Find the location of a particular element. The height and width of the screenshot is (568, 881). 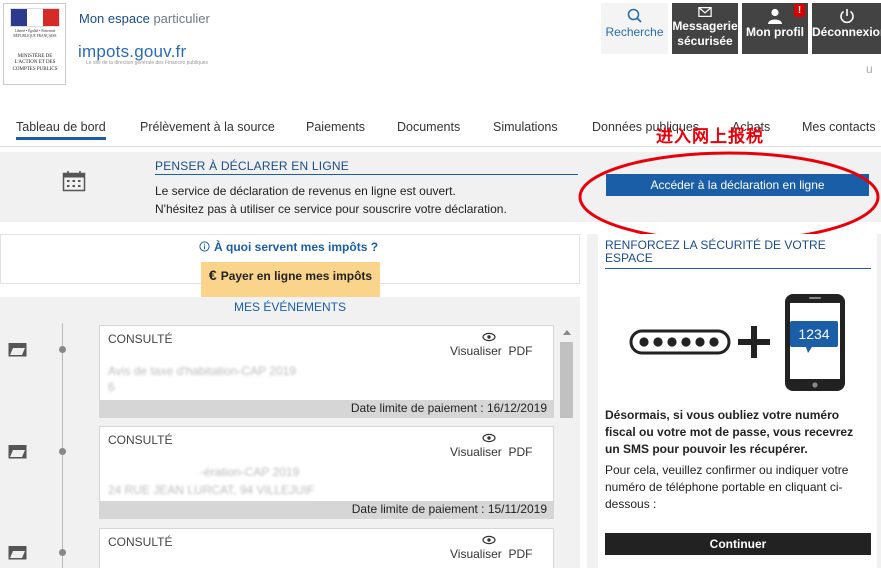

site-title-main: Mon espace is located at coordinates (114, 18).